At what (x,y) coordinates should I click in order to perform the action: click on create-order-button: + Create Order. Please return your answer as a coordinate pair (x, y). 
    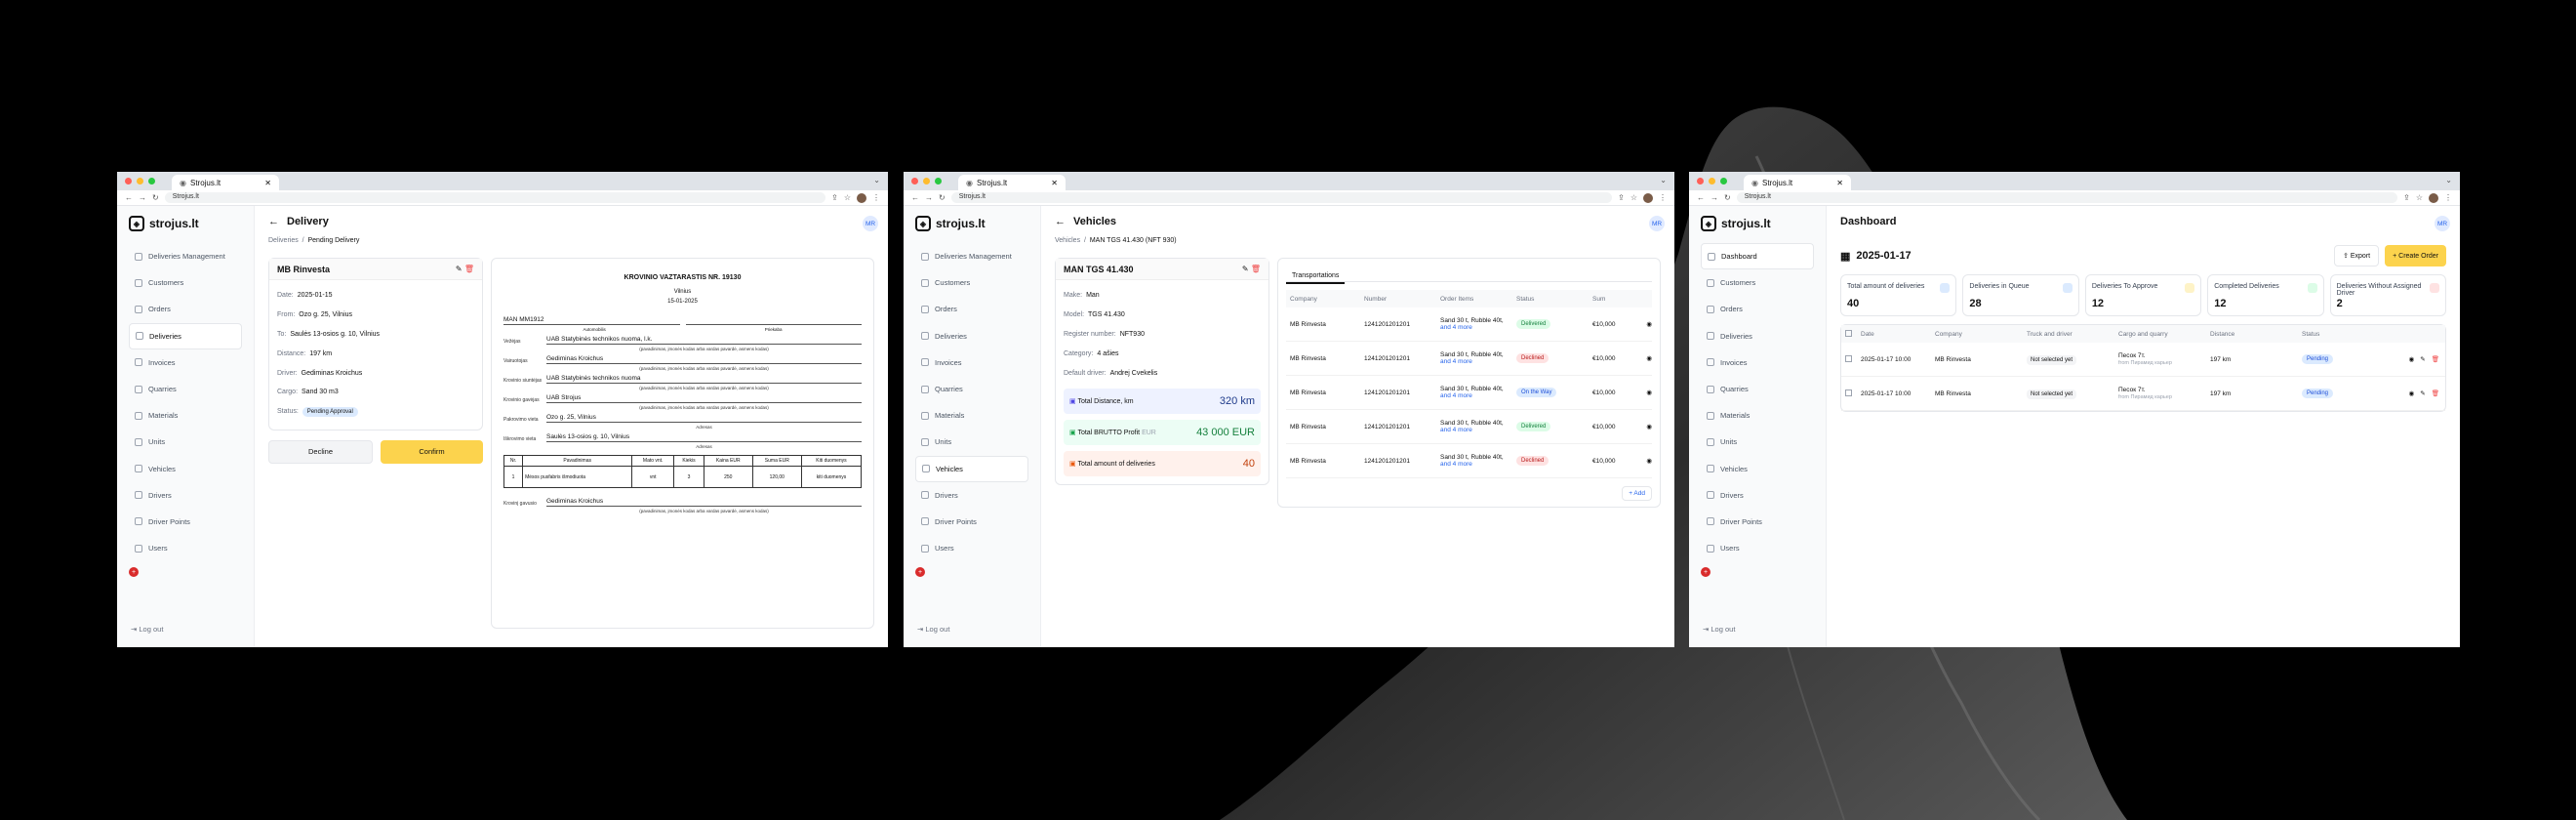
    Looking at the image, I should click on (2415, 255).